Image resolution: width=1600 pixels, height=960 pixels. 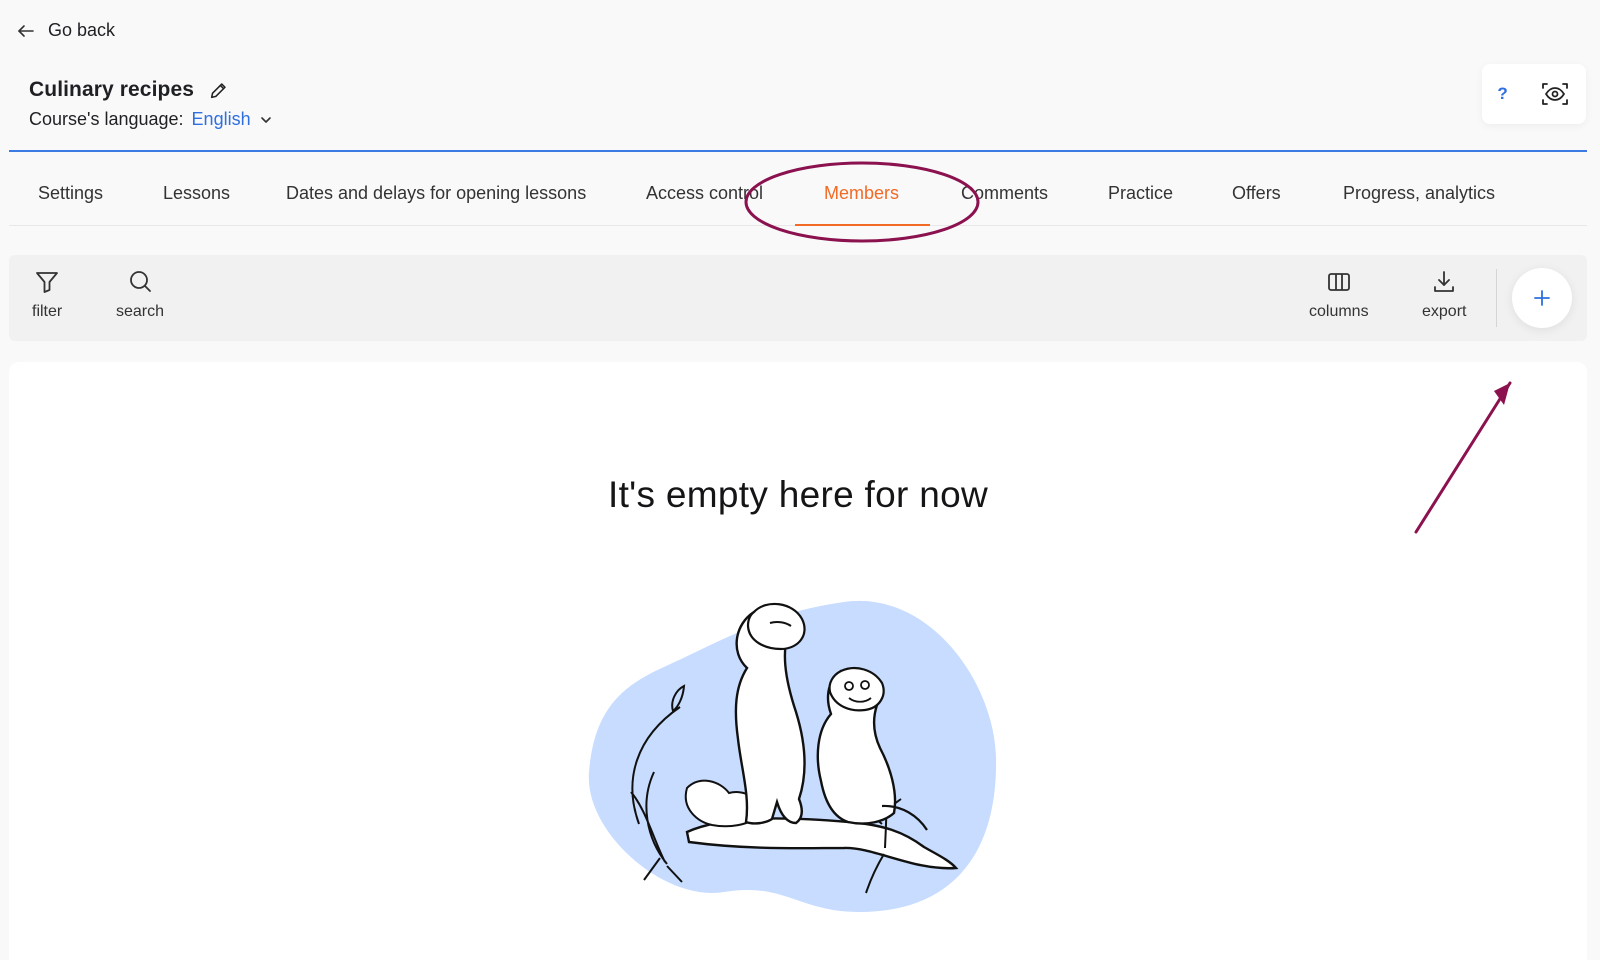 I want to click on tab-members: Members, so click(x=861, y=193).